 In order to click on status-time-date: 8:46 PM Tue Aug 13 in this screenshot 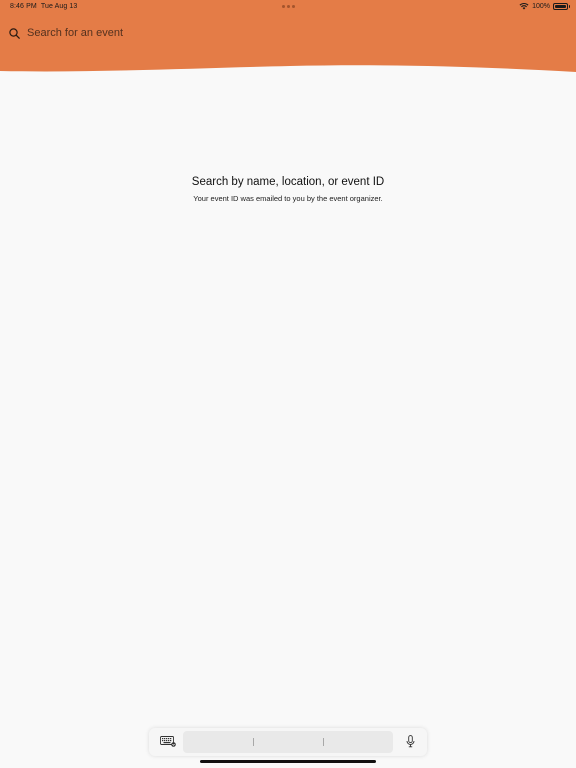, I will do `click(43, 6)`.